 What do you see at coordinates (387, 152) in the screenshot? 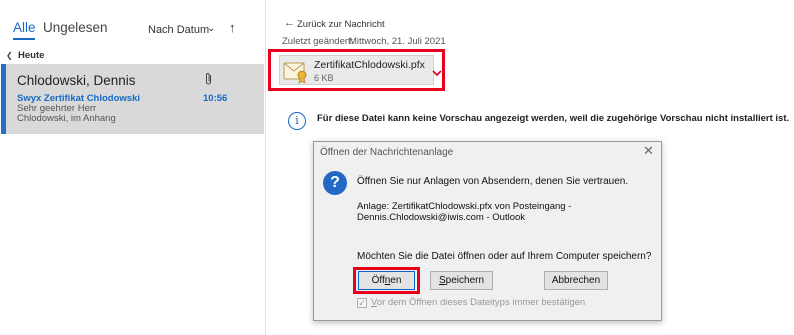
I see `dialog-title: Öffnen der Nachrichtenanlage` at bounding box center [387, 152].